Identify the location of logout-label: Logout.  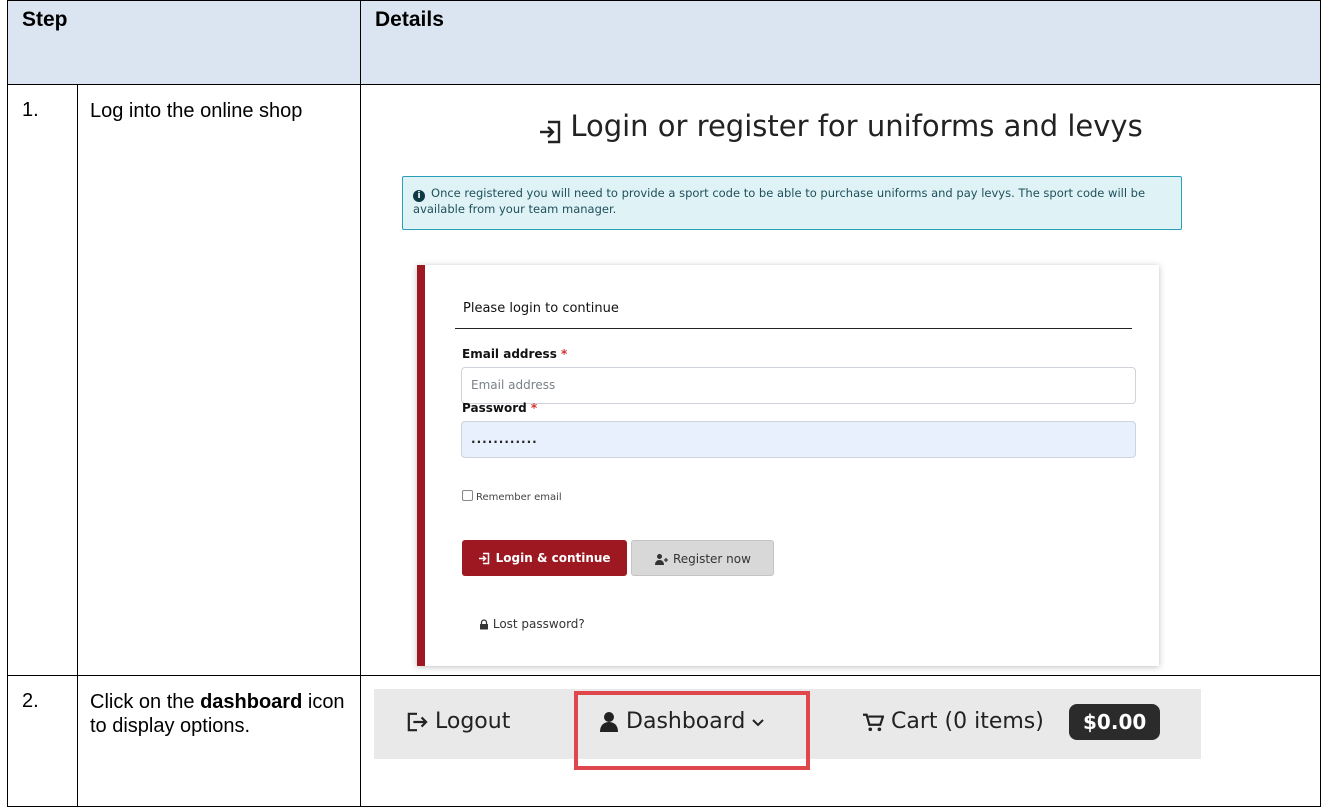
(473, 721).